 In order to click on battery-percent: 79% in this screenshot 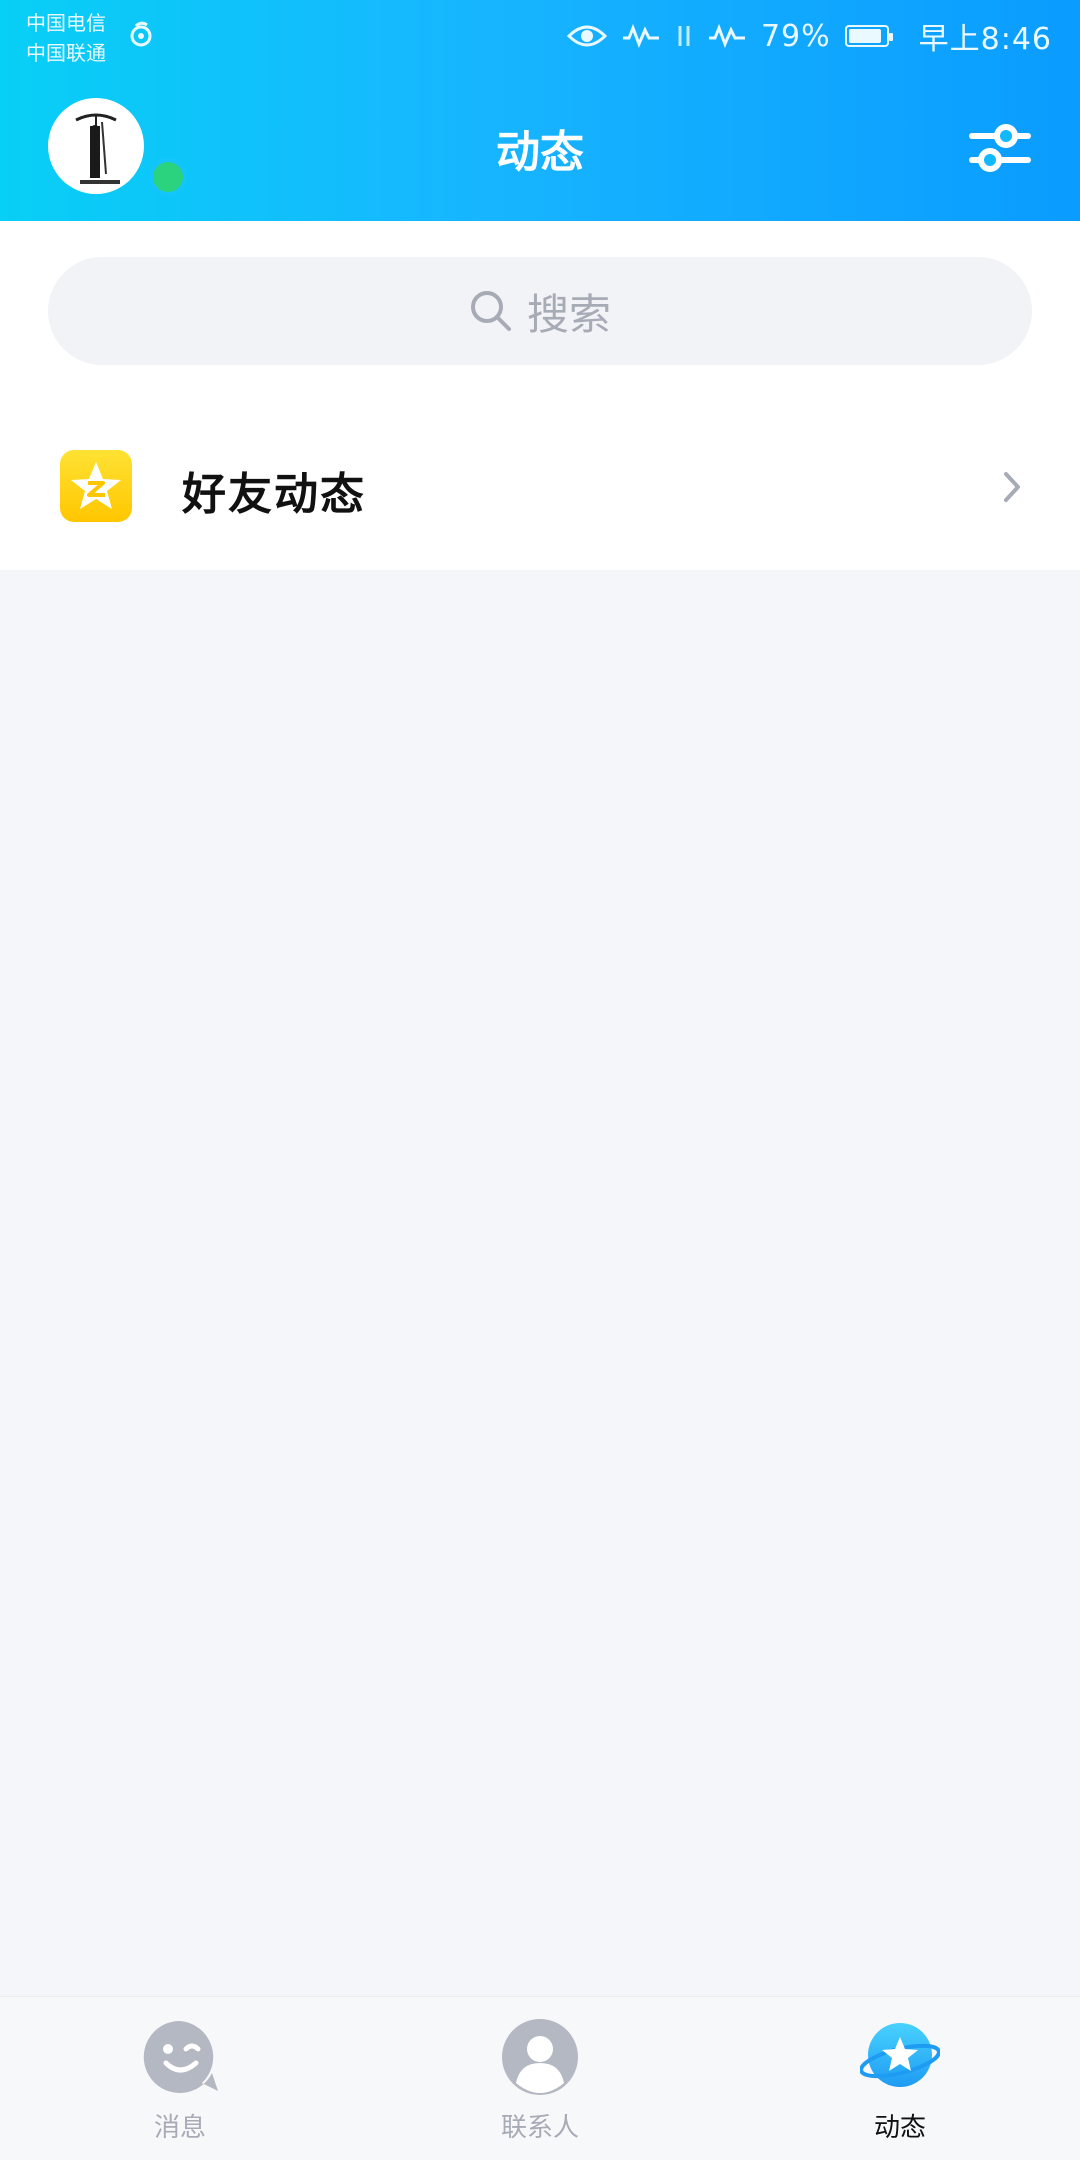, I will do `click(795, 36)`.